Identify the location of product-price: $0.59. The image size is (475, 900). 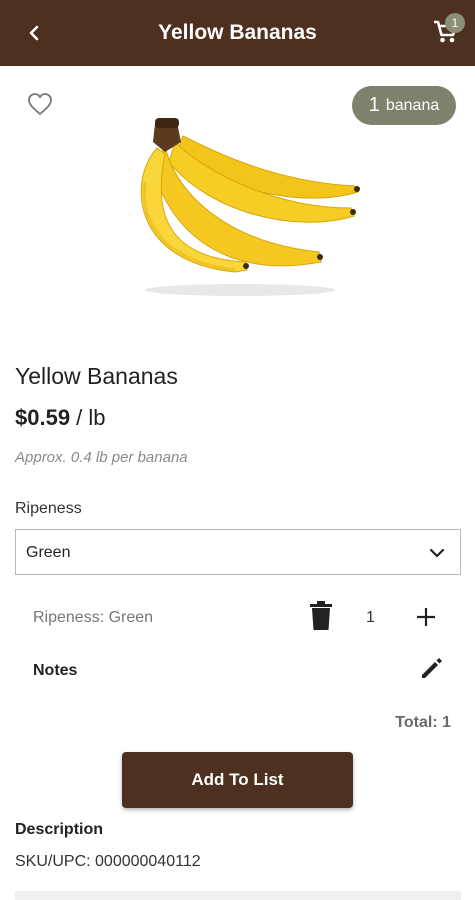
(43, 417).